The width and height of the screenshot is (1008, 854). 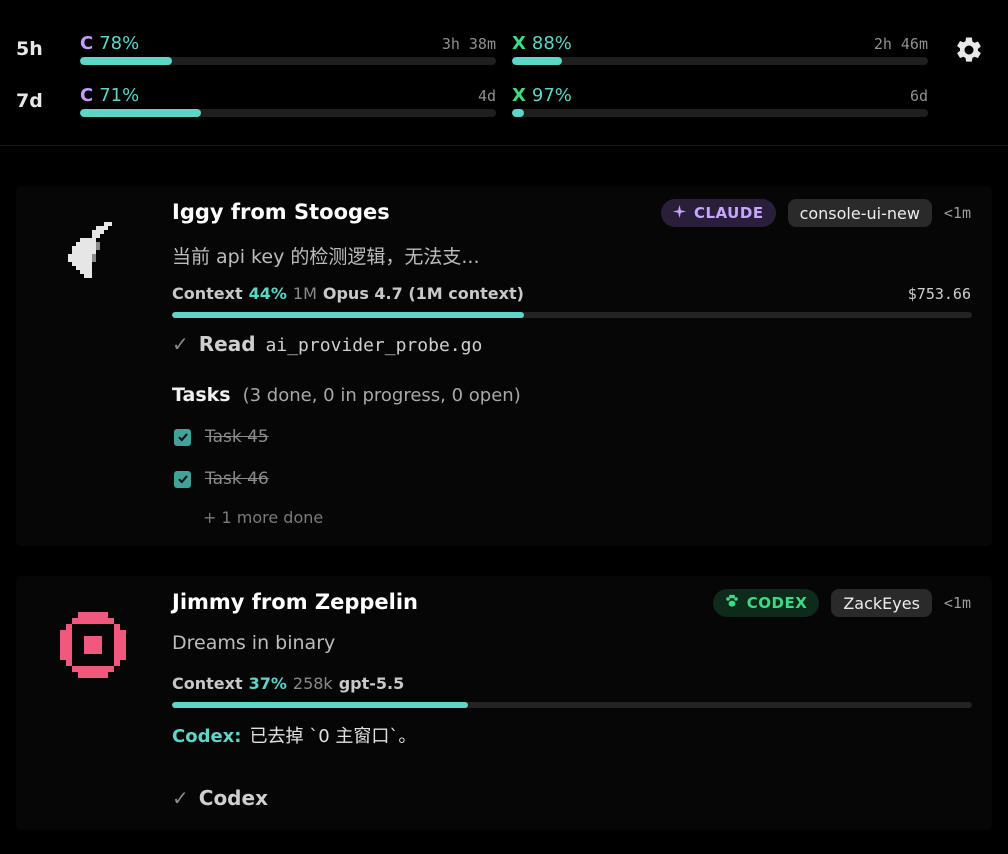 I want to click on task-name: Task 45, so click(x=237, y=437).